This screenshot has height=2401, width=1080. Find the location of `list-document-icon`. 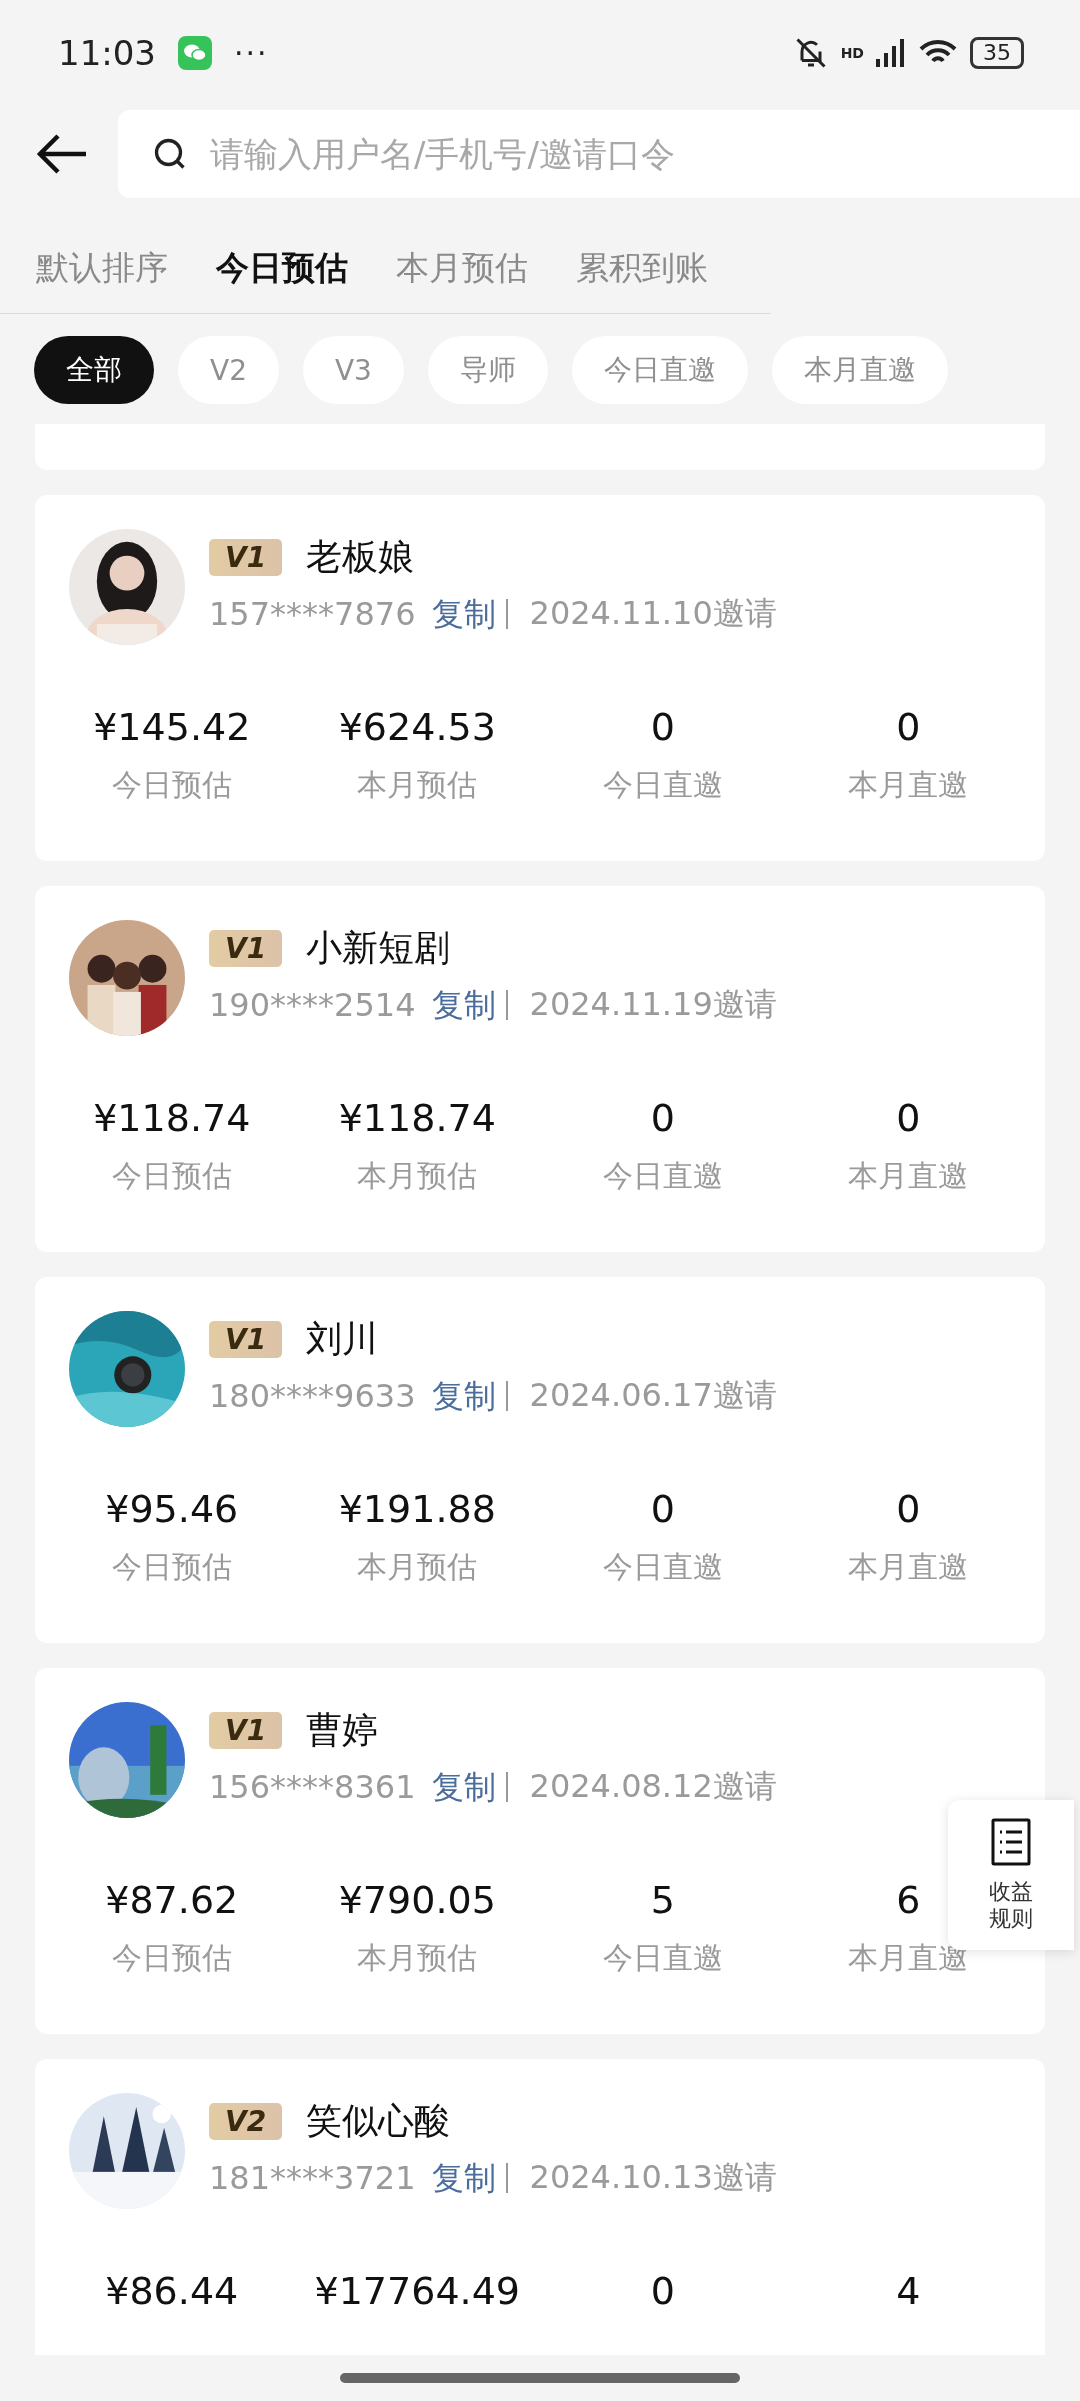

list-document-icon is located at coordinates (1011, 1841).